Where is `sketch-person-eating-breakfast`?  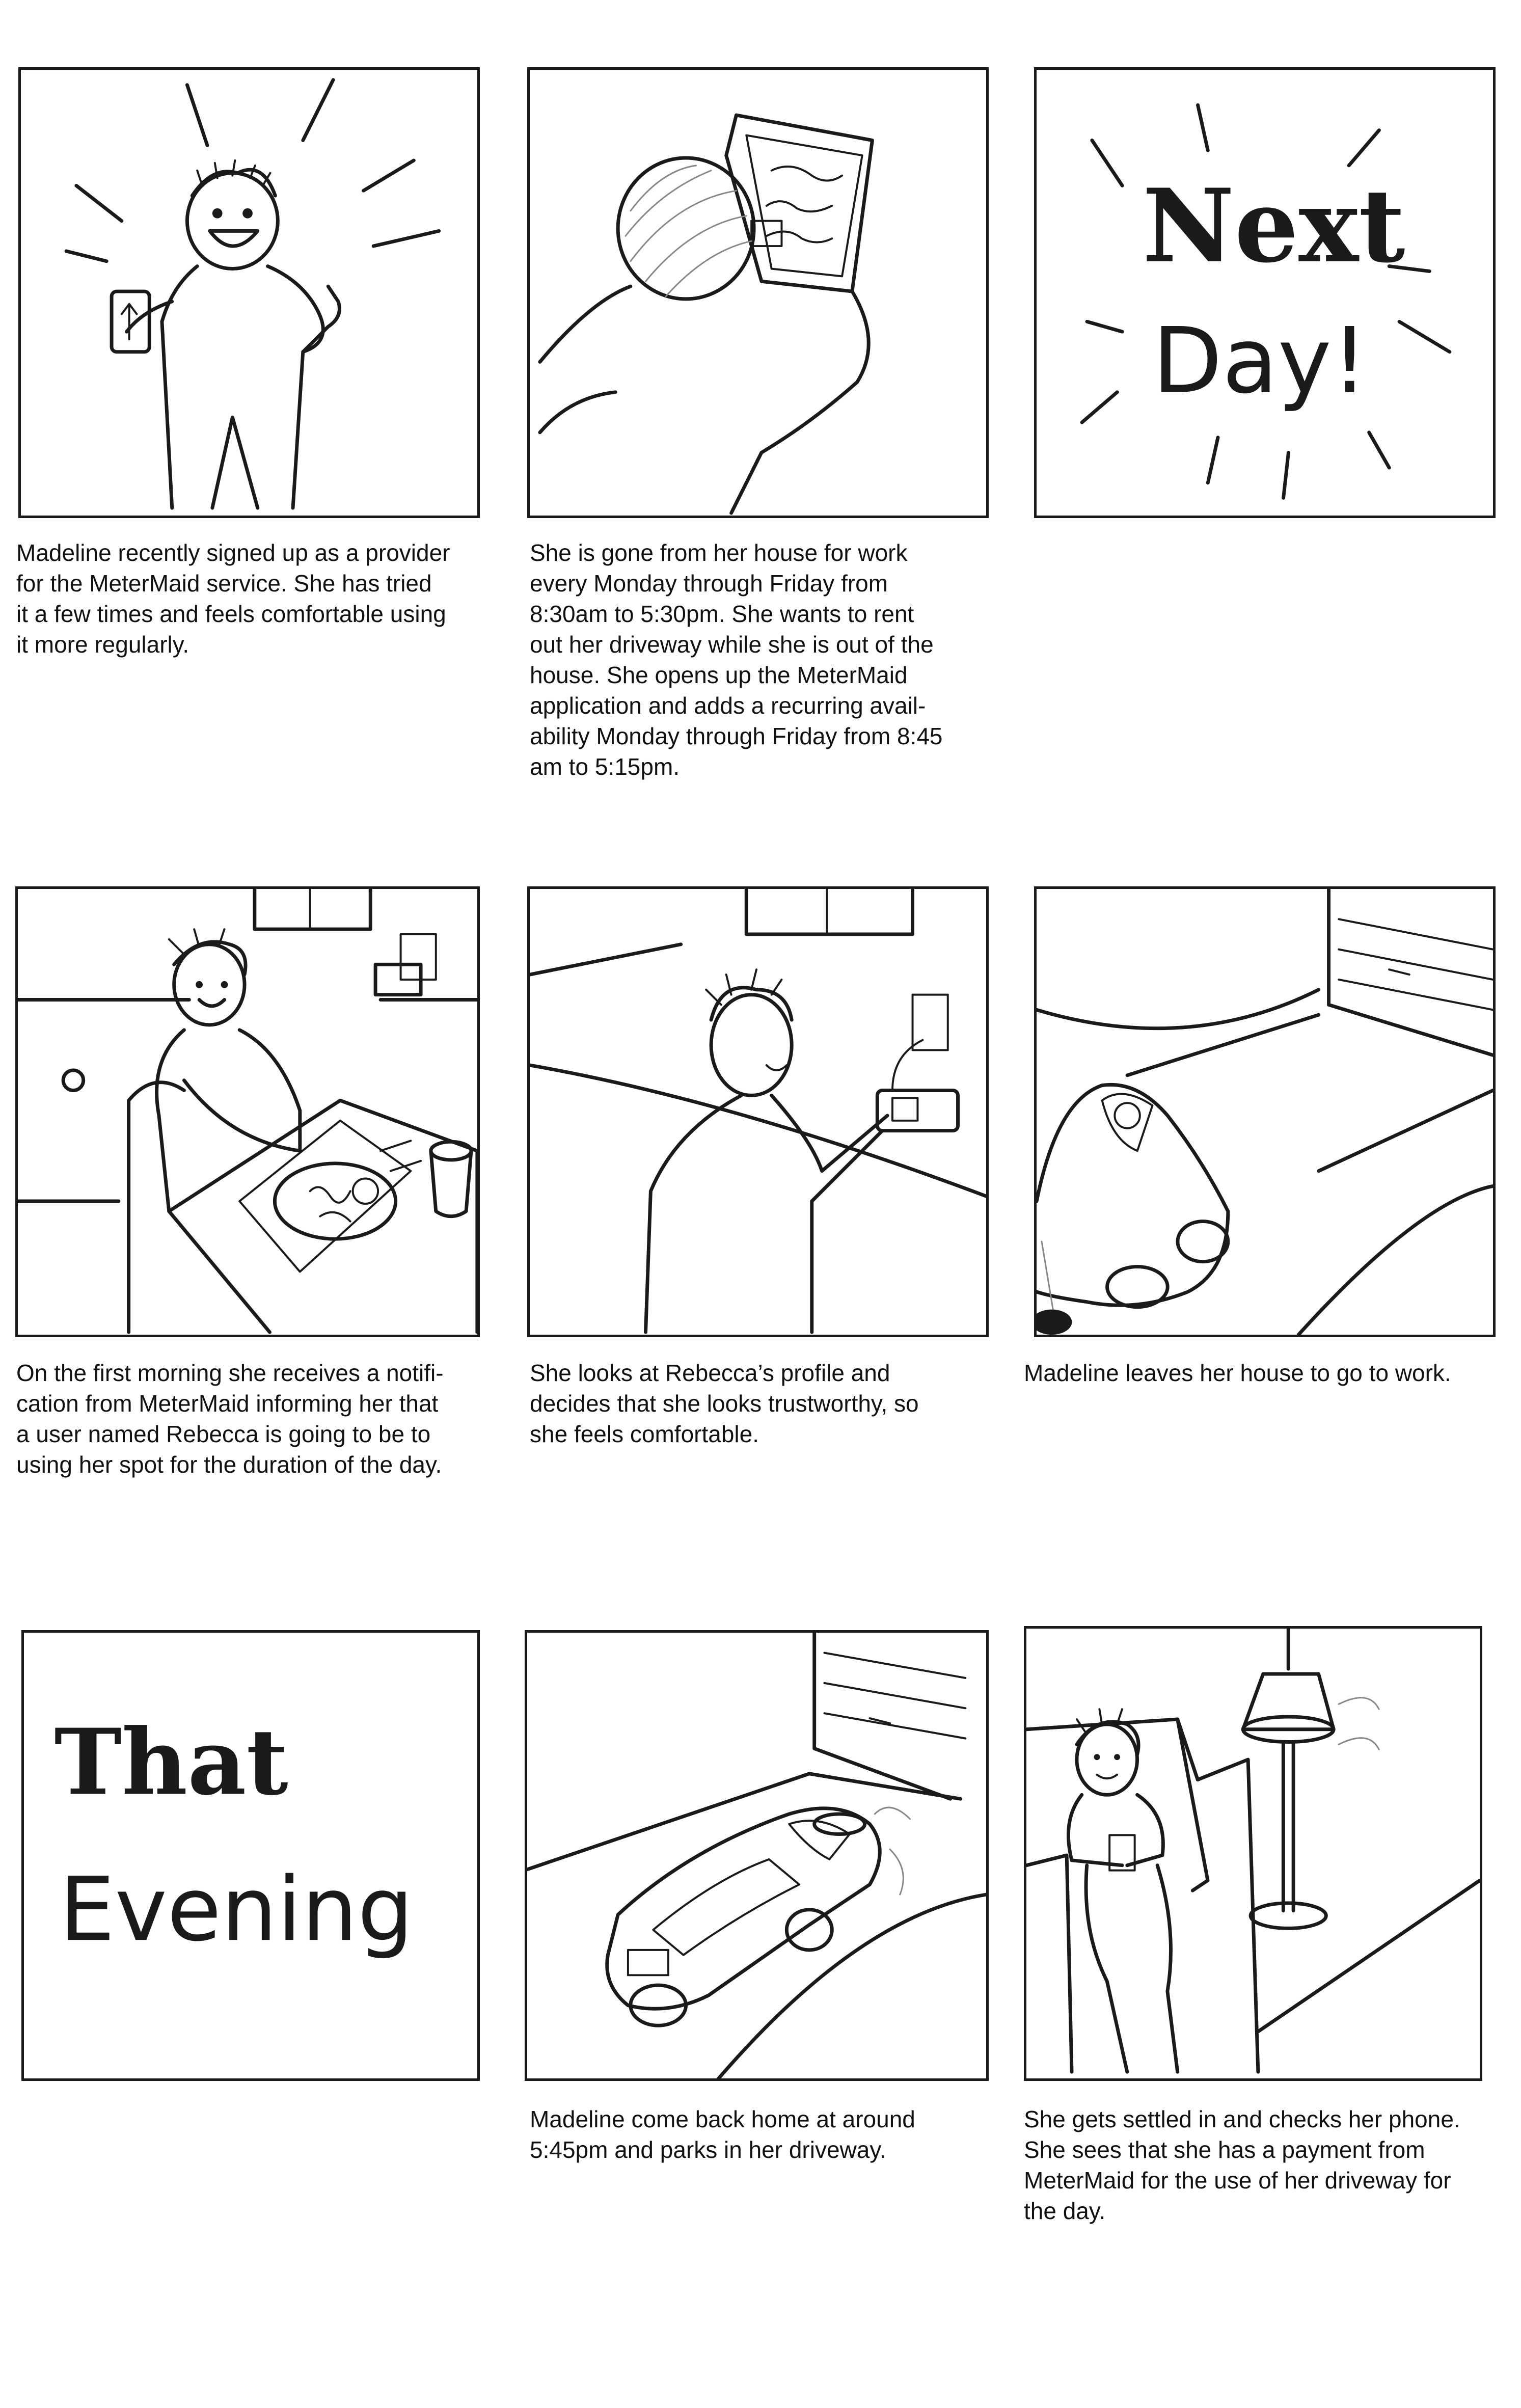
sketch-person-eating-breakfast is located at coordinates (247, 1111).